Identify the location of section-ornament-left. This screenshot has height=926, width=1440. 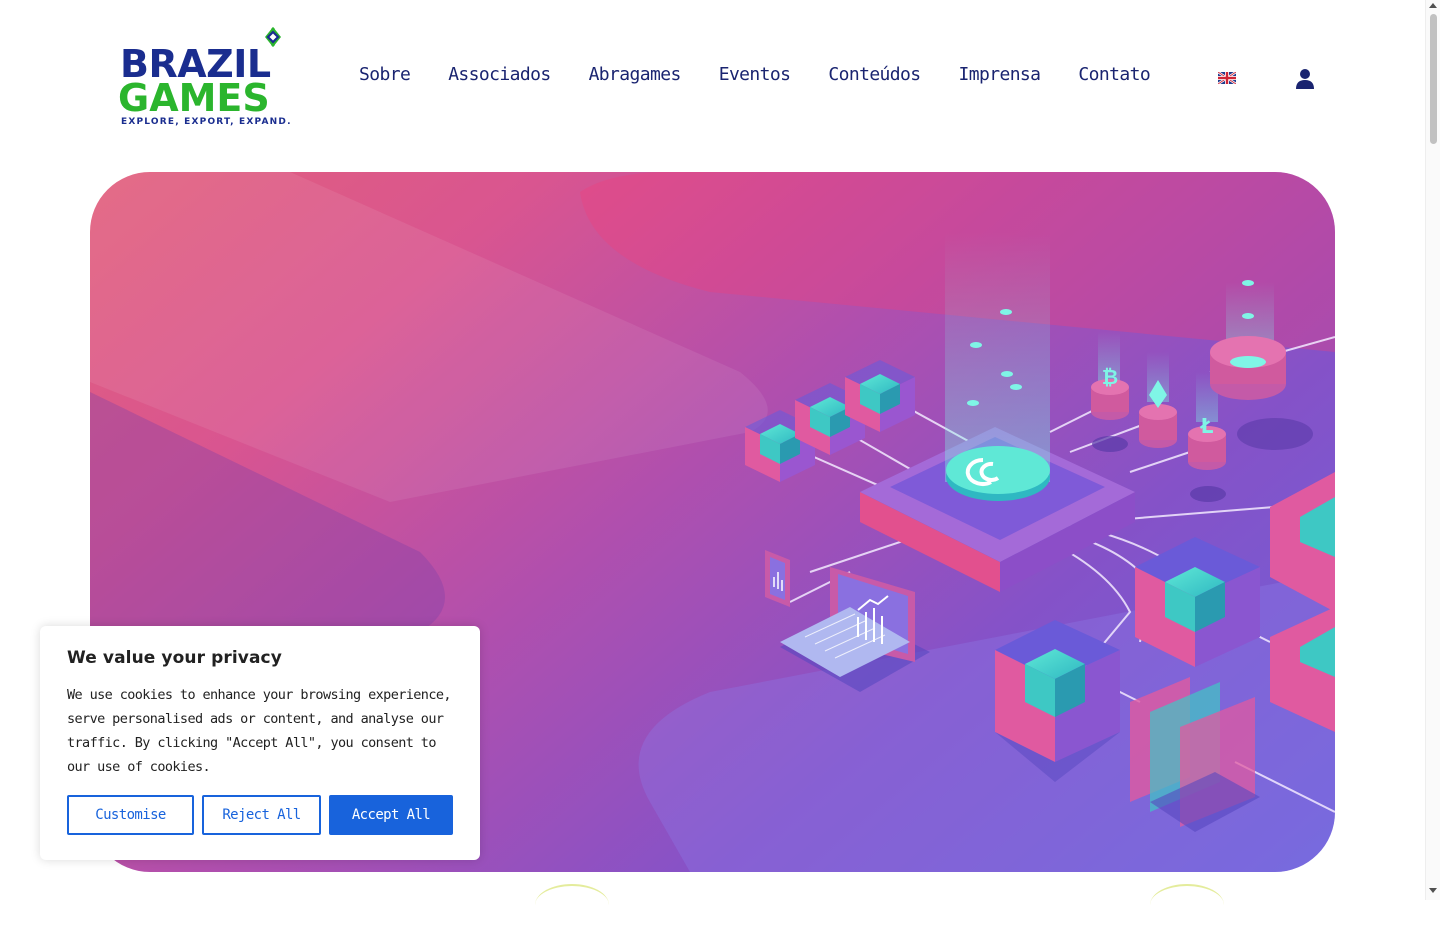
(572, 905).